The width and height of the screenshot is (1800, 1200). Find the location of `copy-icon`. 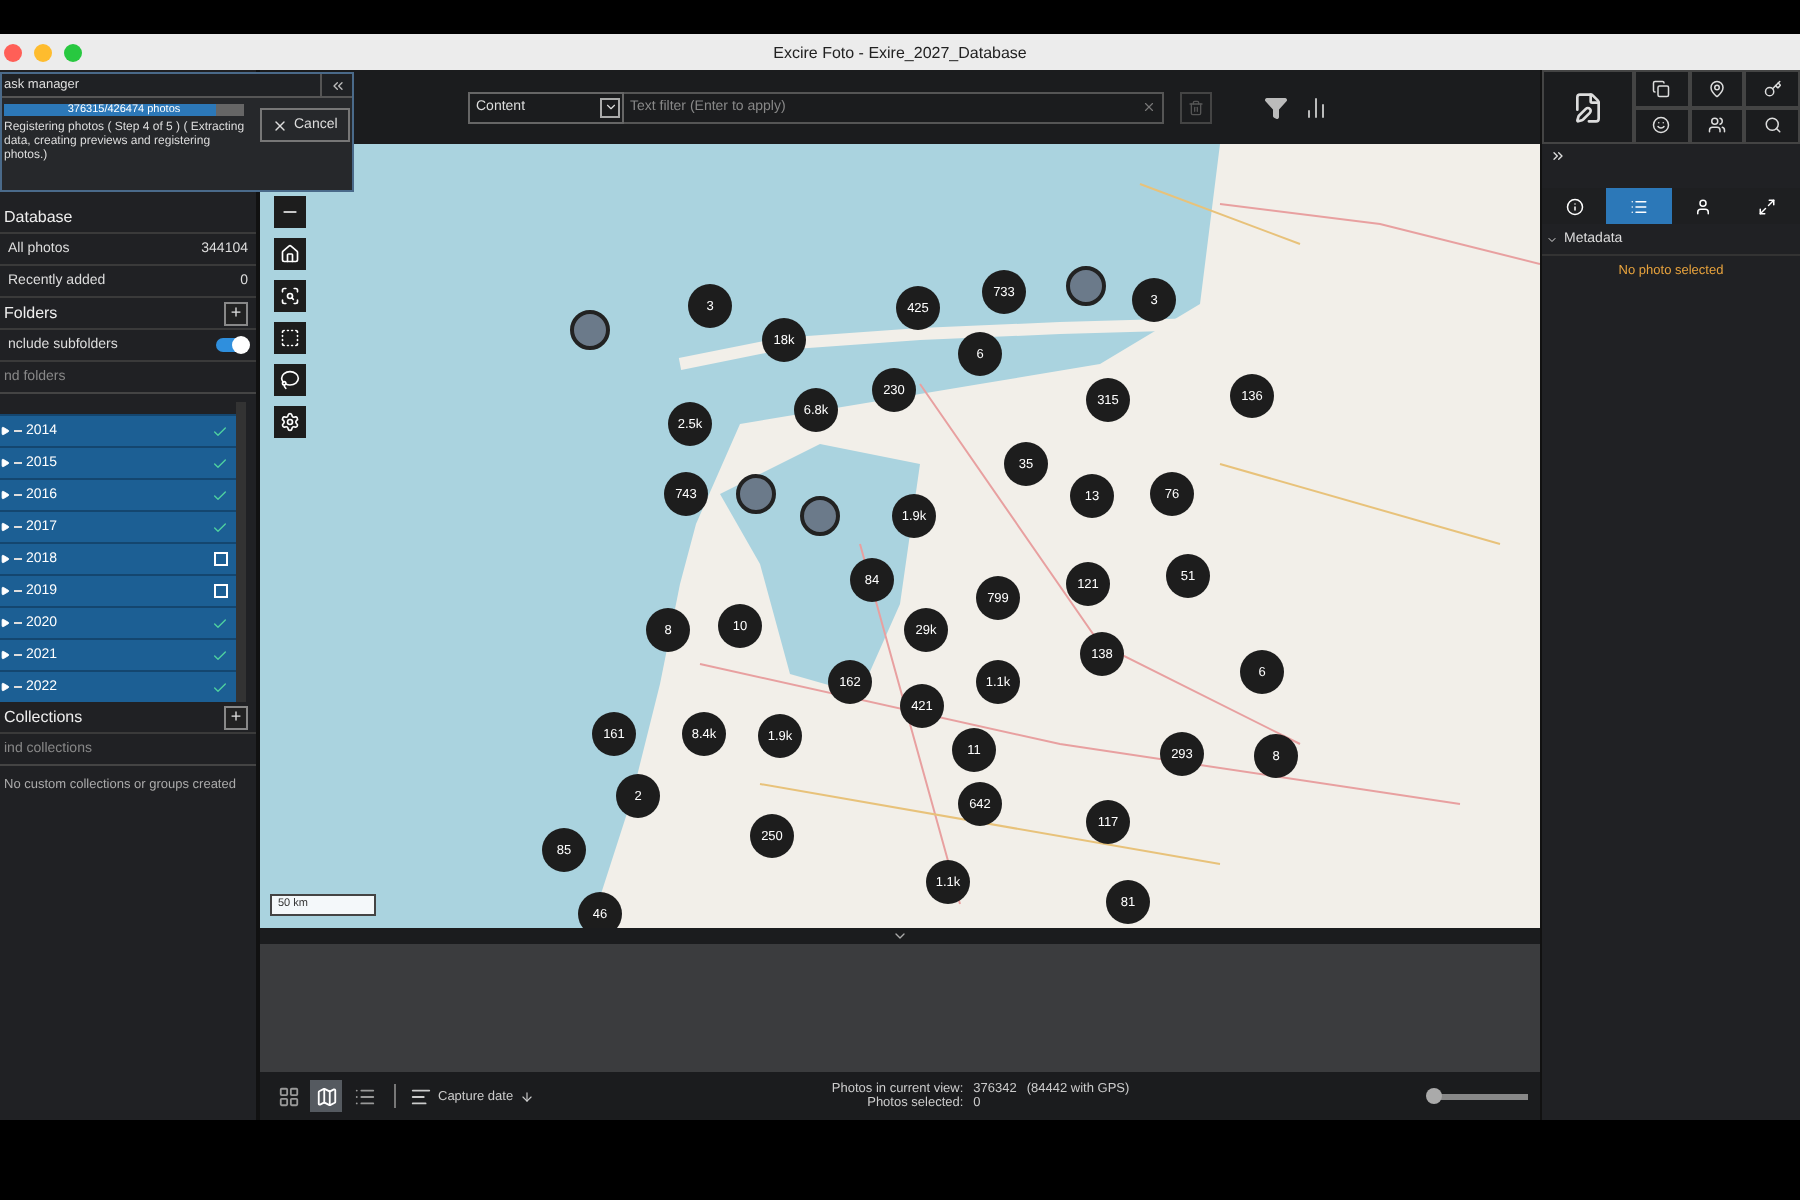

copy-icon is located at coordinates (1661, 88).